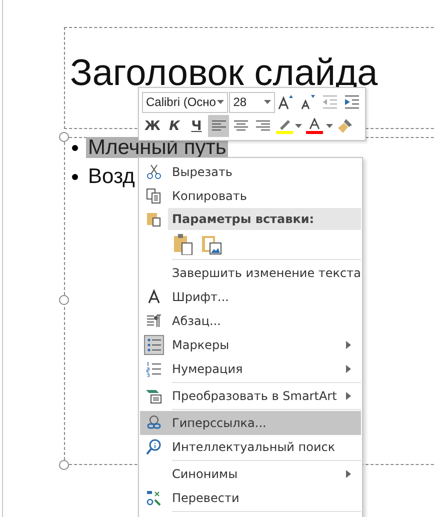 This screenshot has height=517, width=435. What do you see at coordinates (252, 102) in the screenshot?
I see `font-size-dropdown: 28` at bounding box center [252, 102].